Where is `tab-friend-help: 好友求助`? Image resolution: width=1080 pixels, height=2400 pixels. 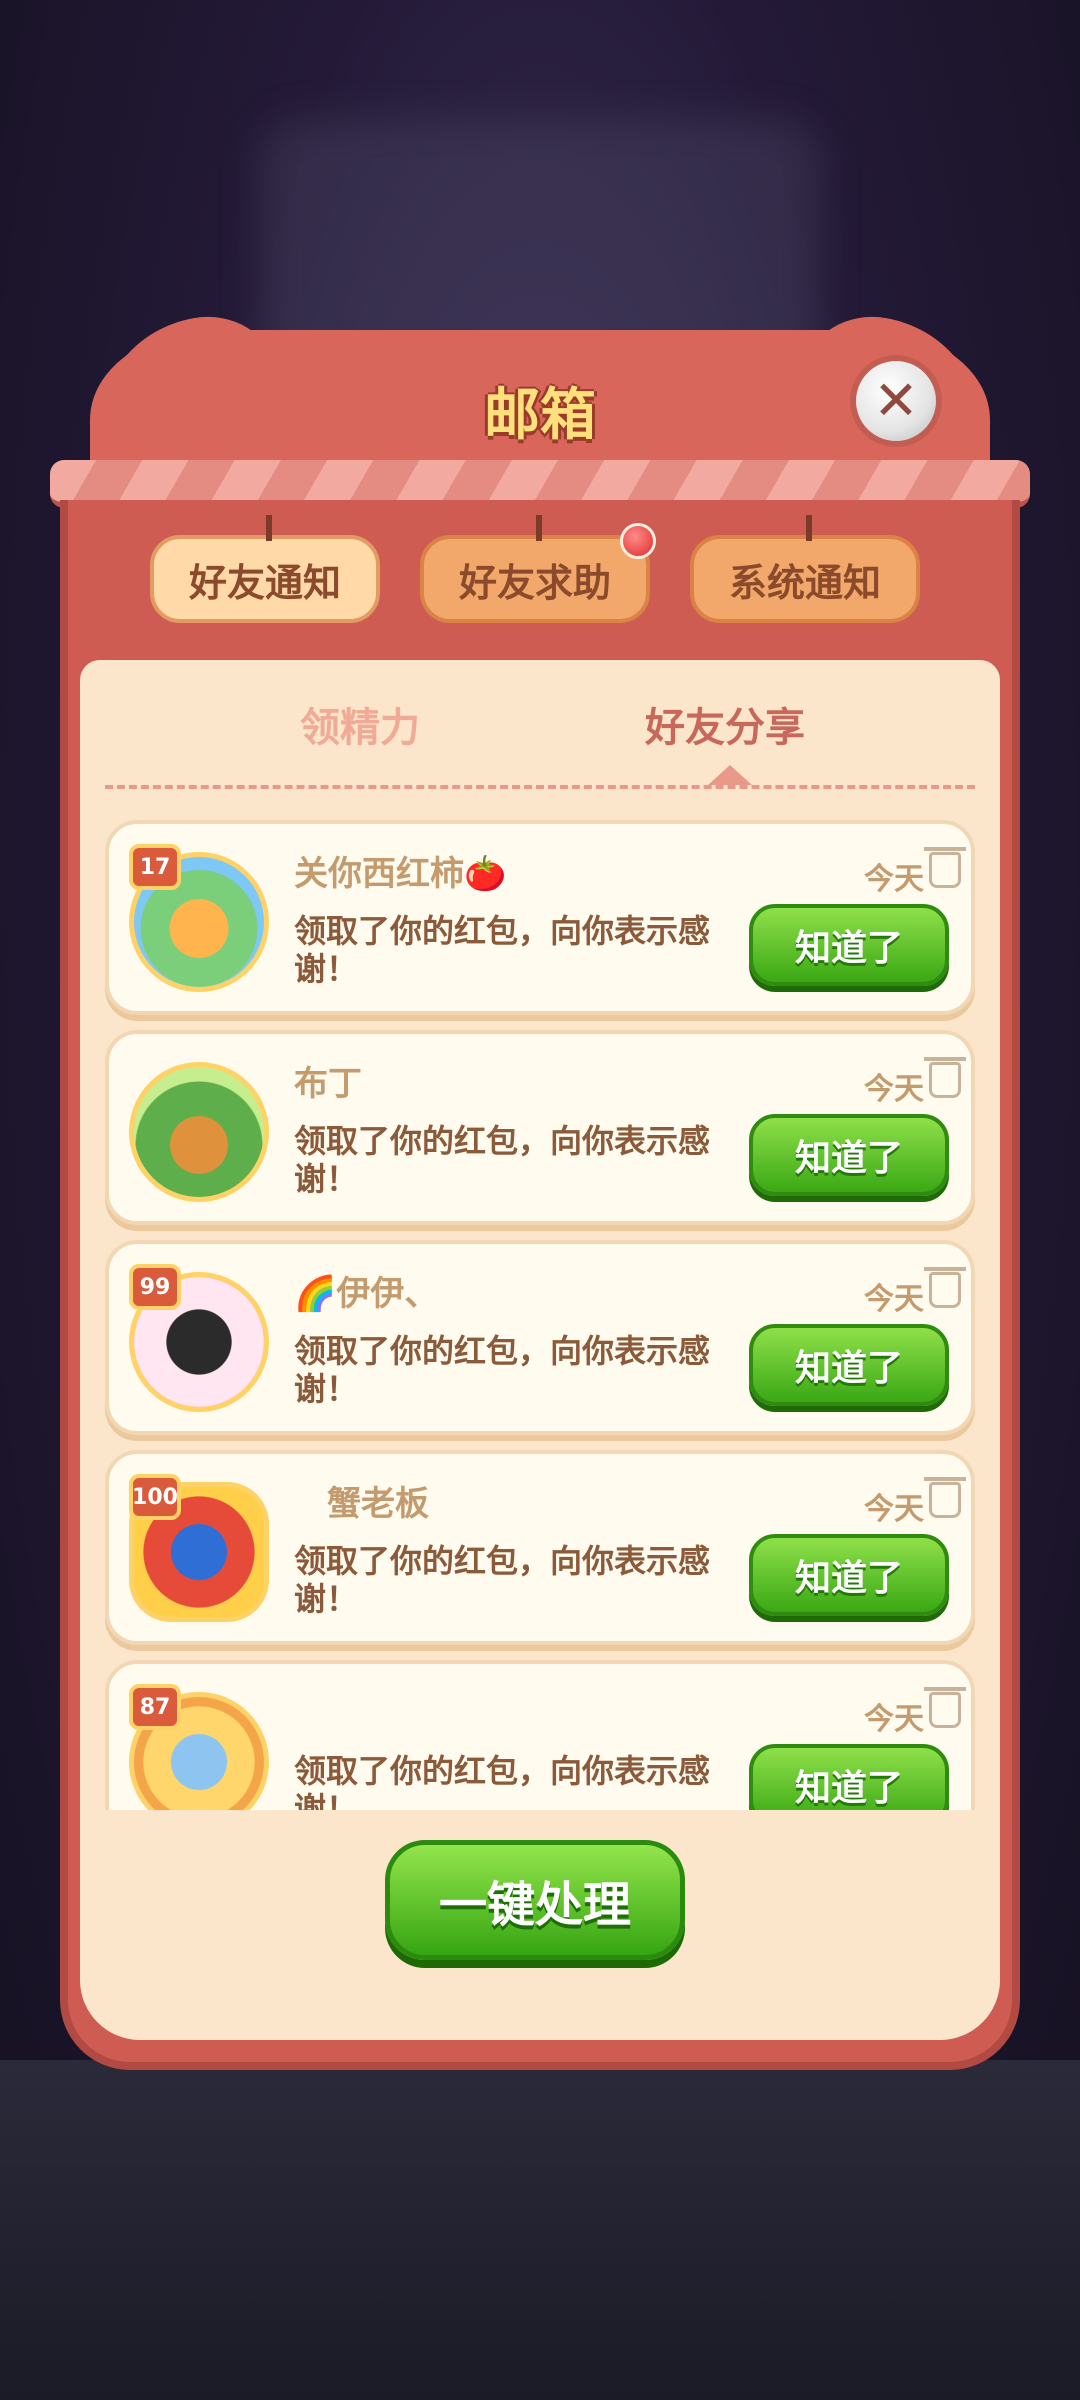 tab-friend-help: 好友求助 is located at coordinates (535, 569).